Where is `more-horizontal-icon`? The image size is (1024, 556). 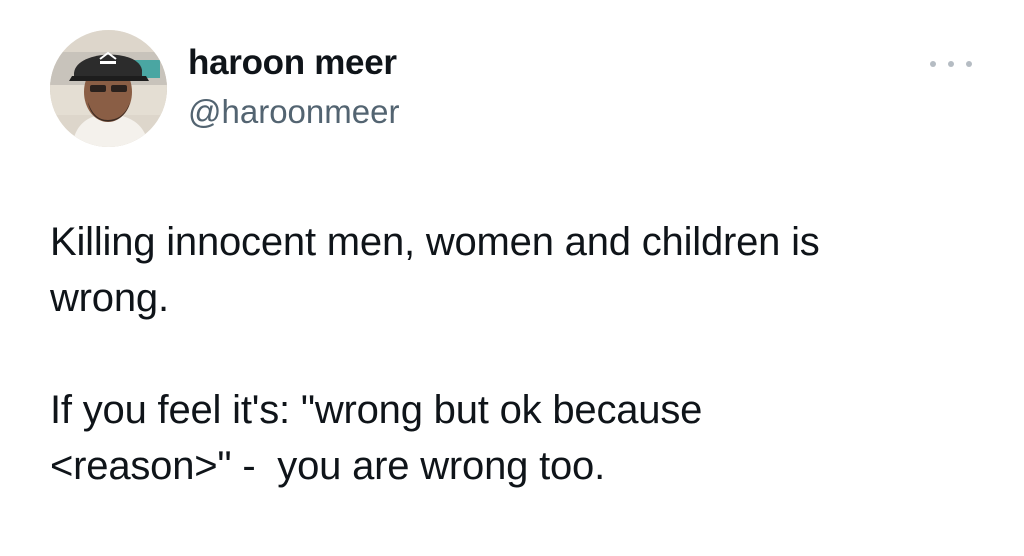
more-horizontal-icon is located at coordinates (933, 64).